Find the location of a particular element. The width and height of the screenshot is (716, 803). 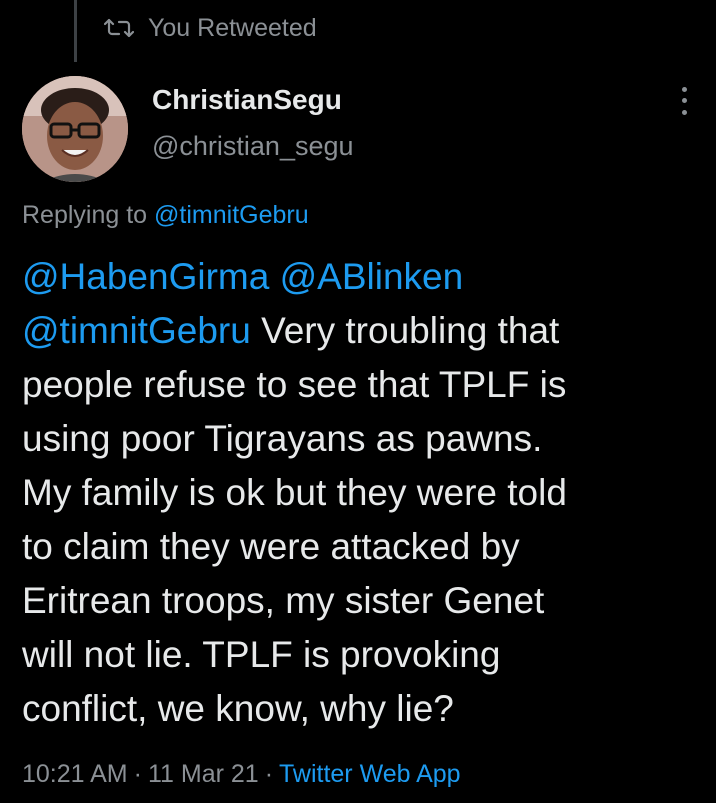

mention-link: @HabenGirma is located at coordinates (145, 276).